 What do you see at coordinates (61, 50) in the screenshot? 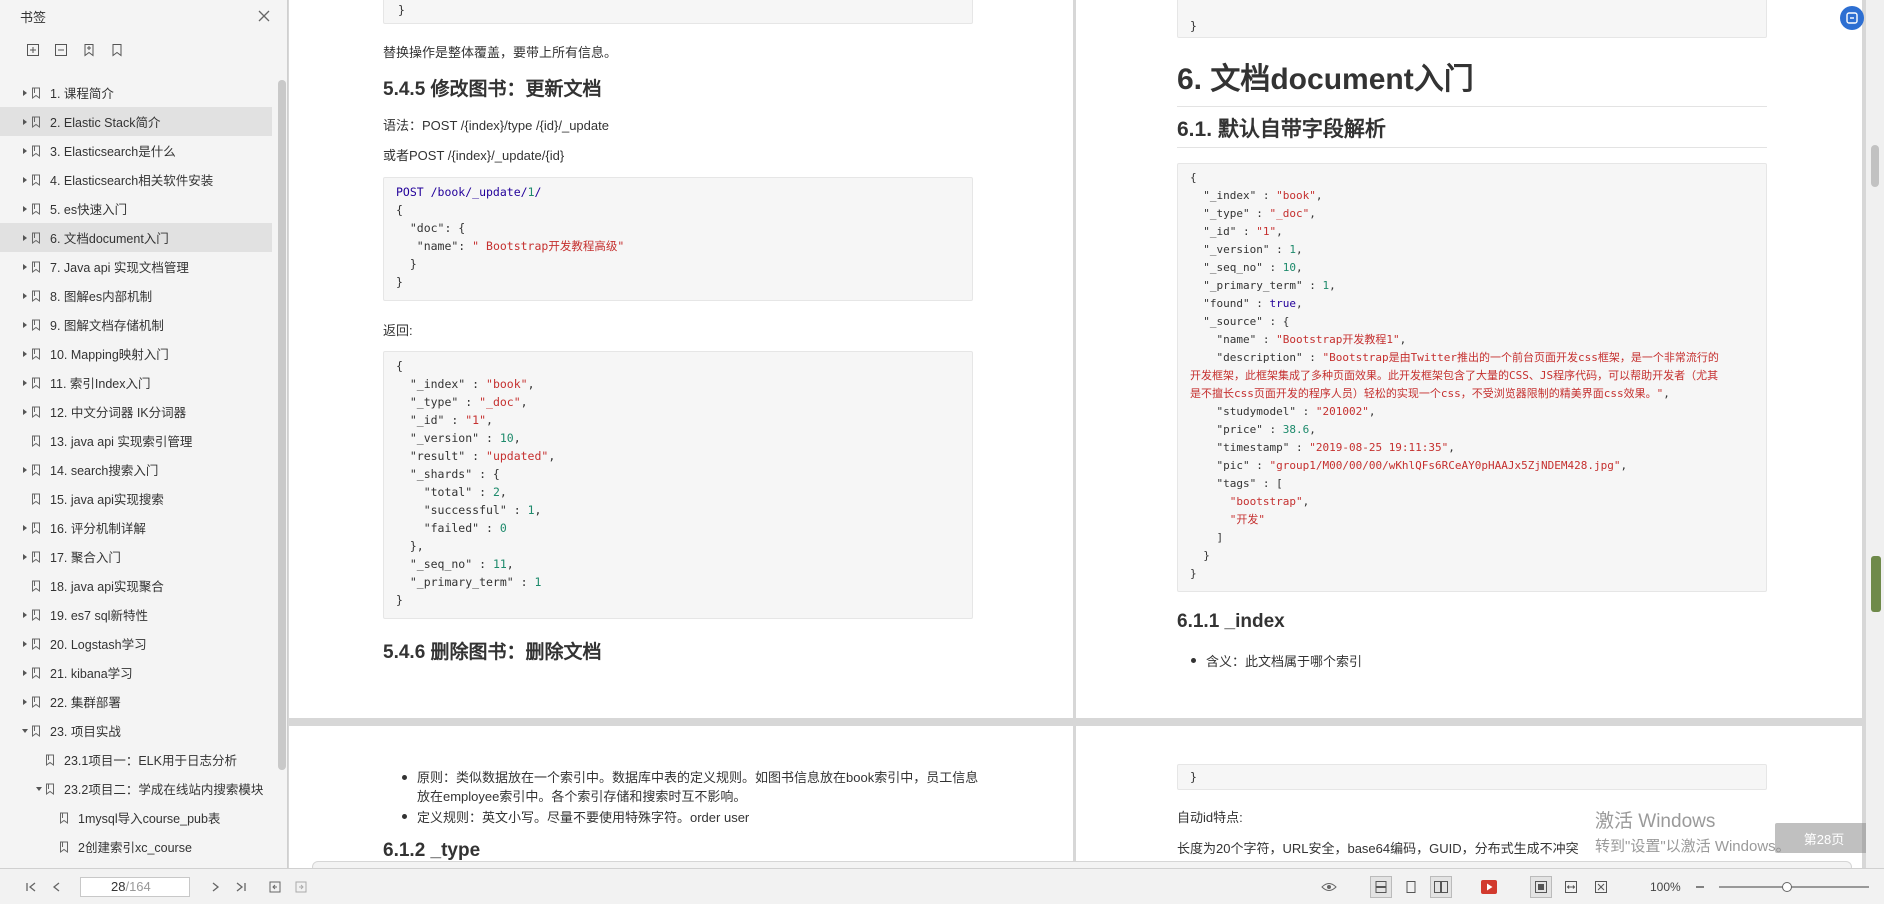
I see `collapse-all-icon` at bounding box center [61, 50].